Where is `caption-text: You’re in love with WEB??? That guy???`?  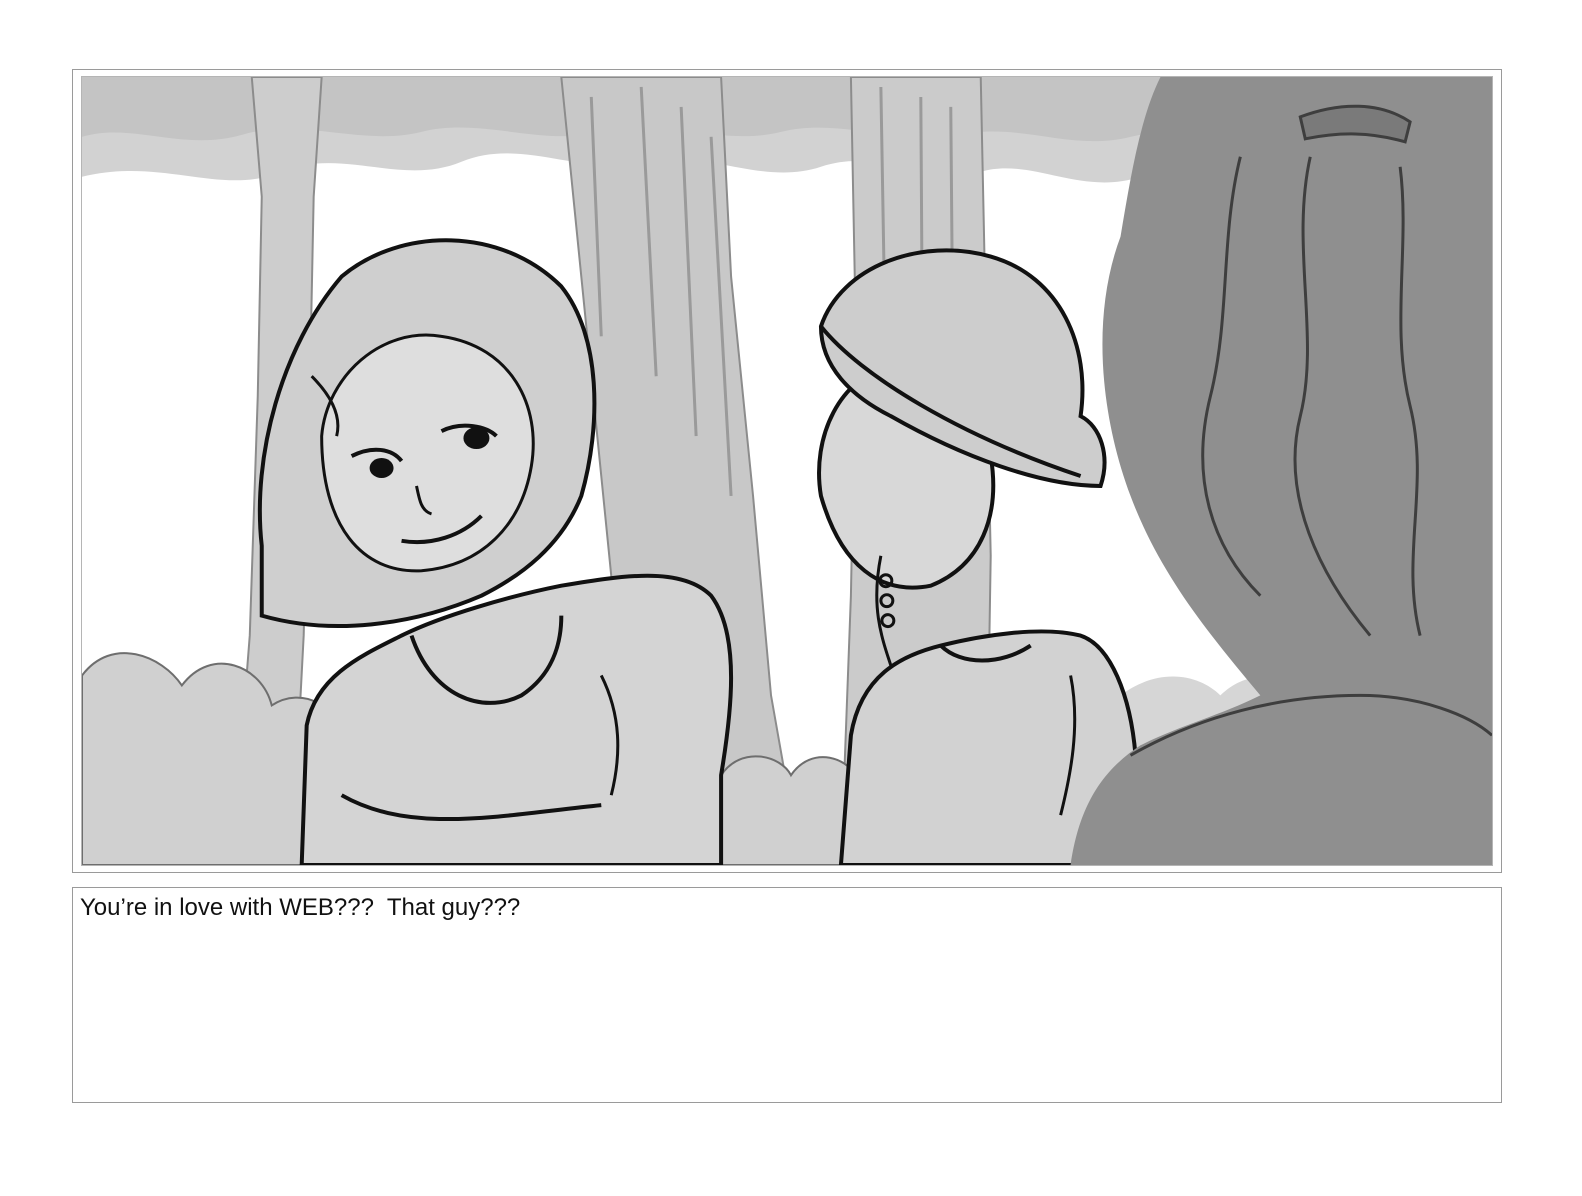
caption-text: You’re in love with WEB??? That guy??? is located at coordinates (300, 907).